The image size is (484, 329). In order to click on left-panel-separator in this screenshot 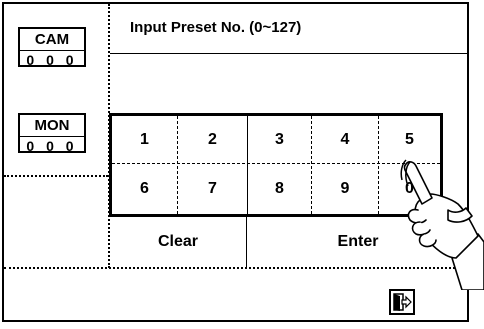, I will do `click(56, 176)`.